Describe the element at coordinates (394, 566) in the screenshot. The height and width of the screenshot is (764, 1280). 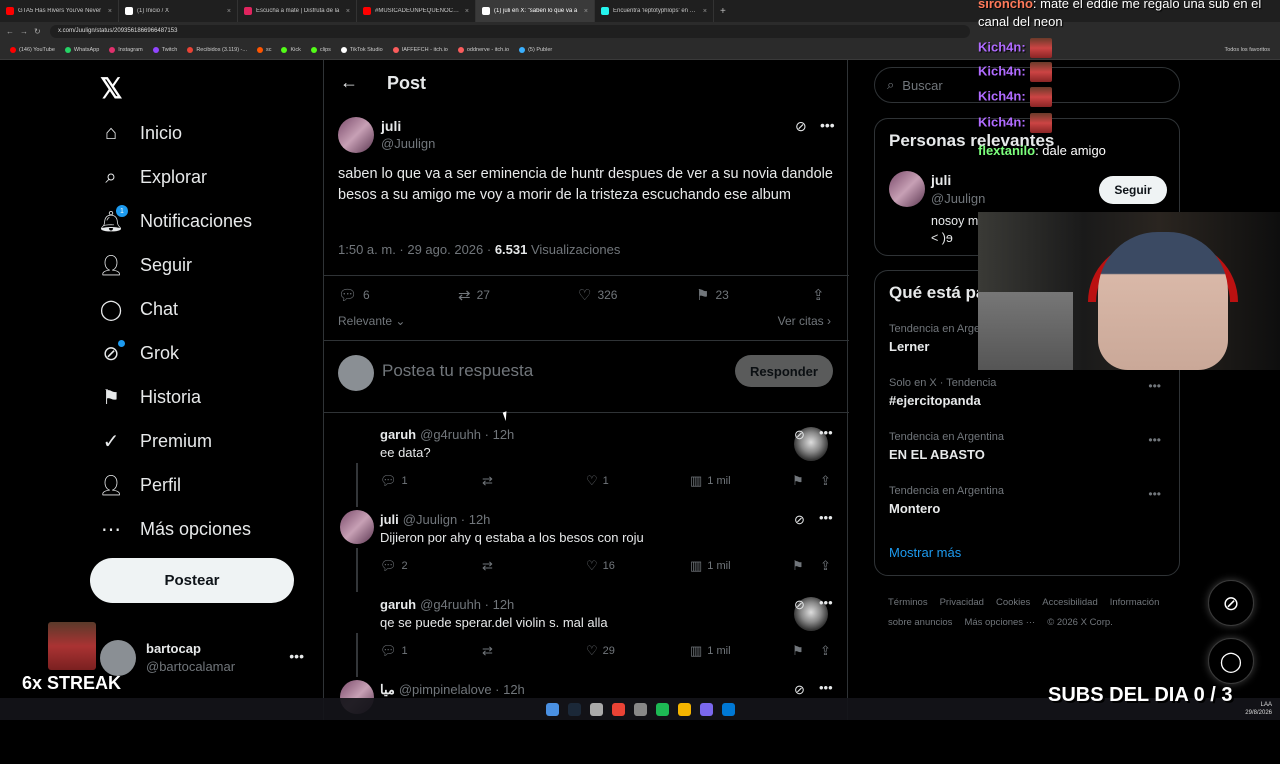
I see `reply-button: 💬︎ 2` at that location.